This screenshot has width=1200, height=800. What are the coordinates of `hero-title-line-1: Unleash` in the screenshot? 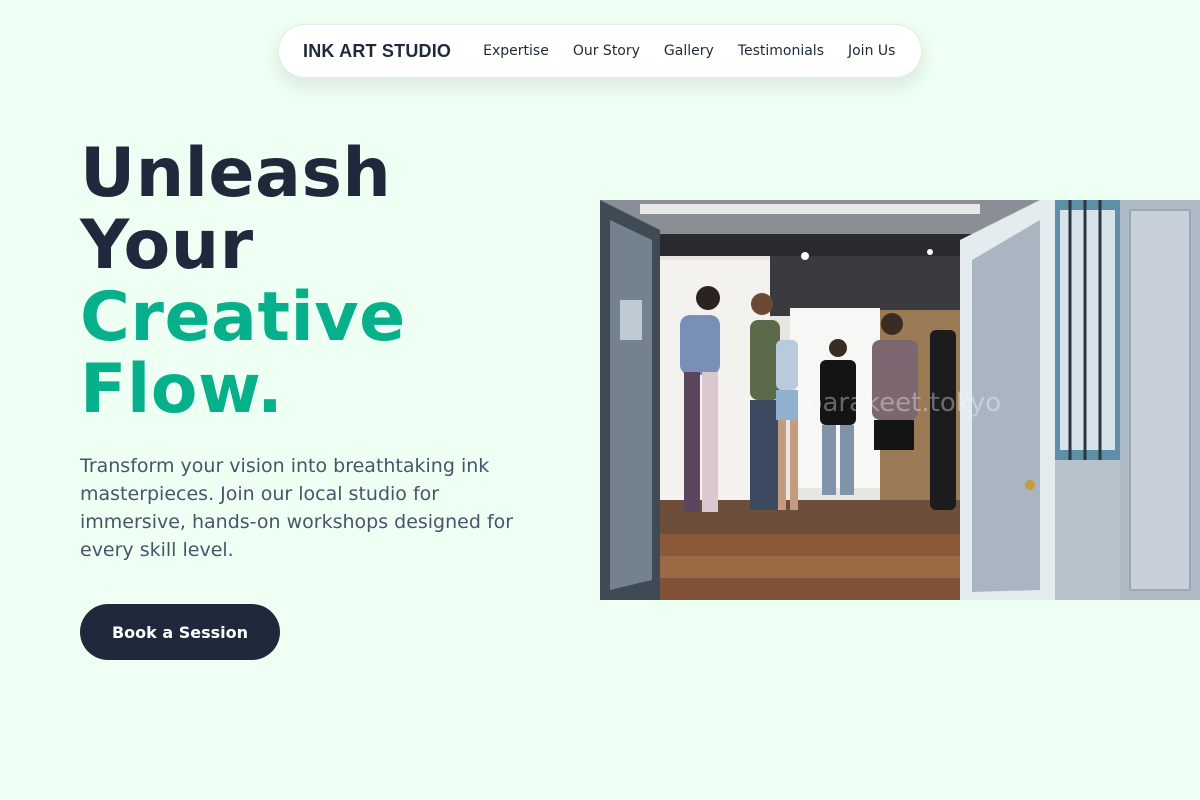 It's located at (236, 173).